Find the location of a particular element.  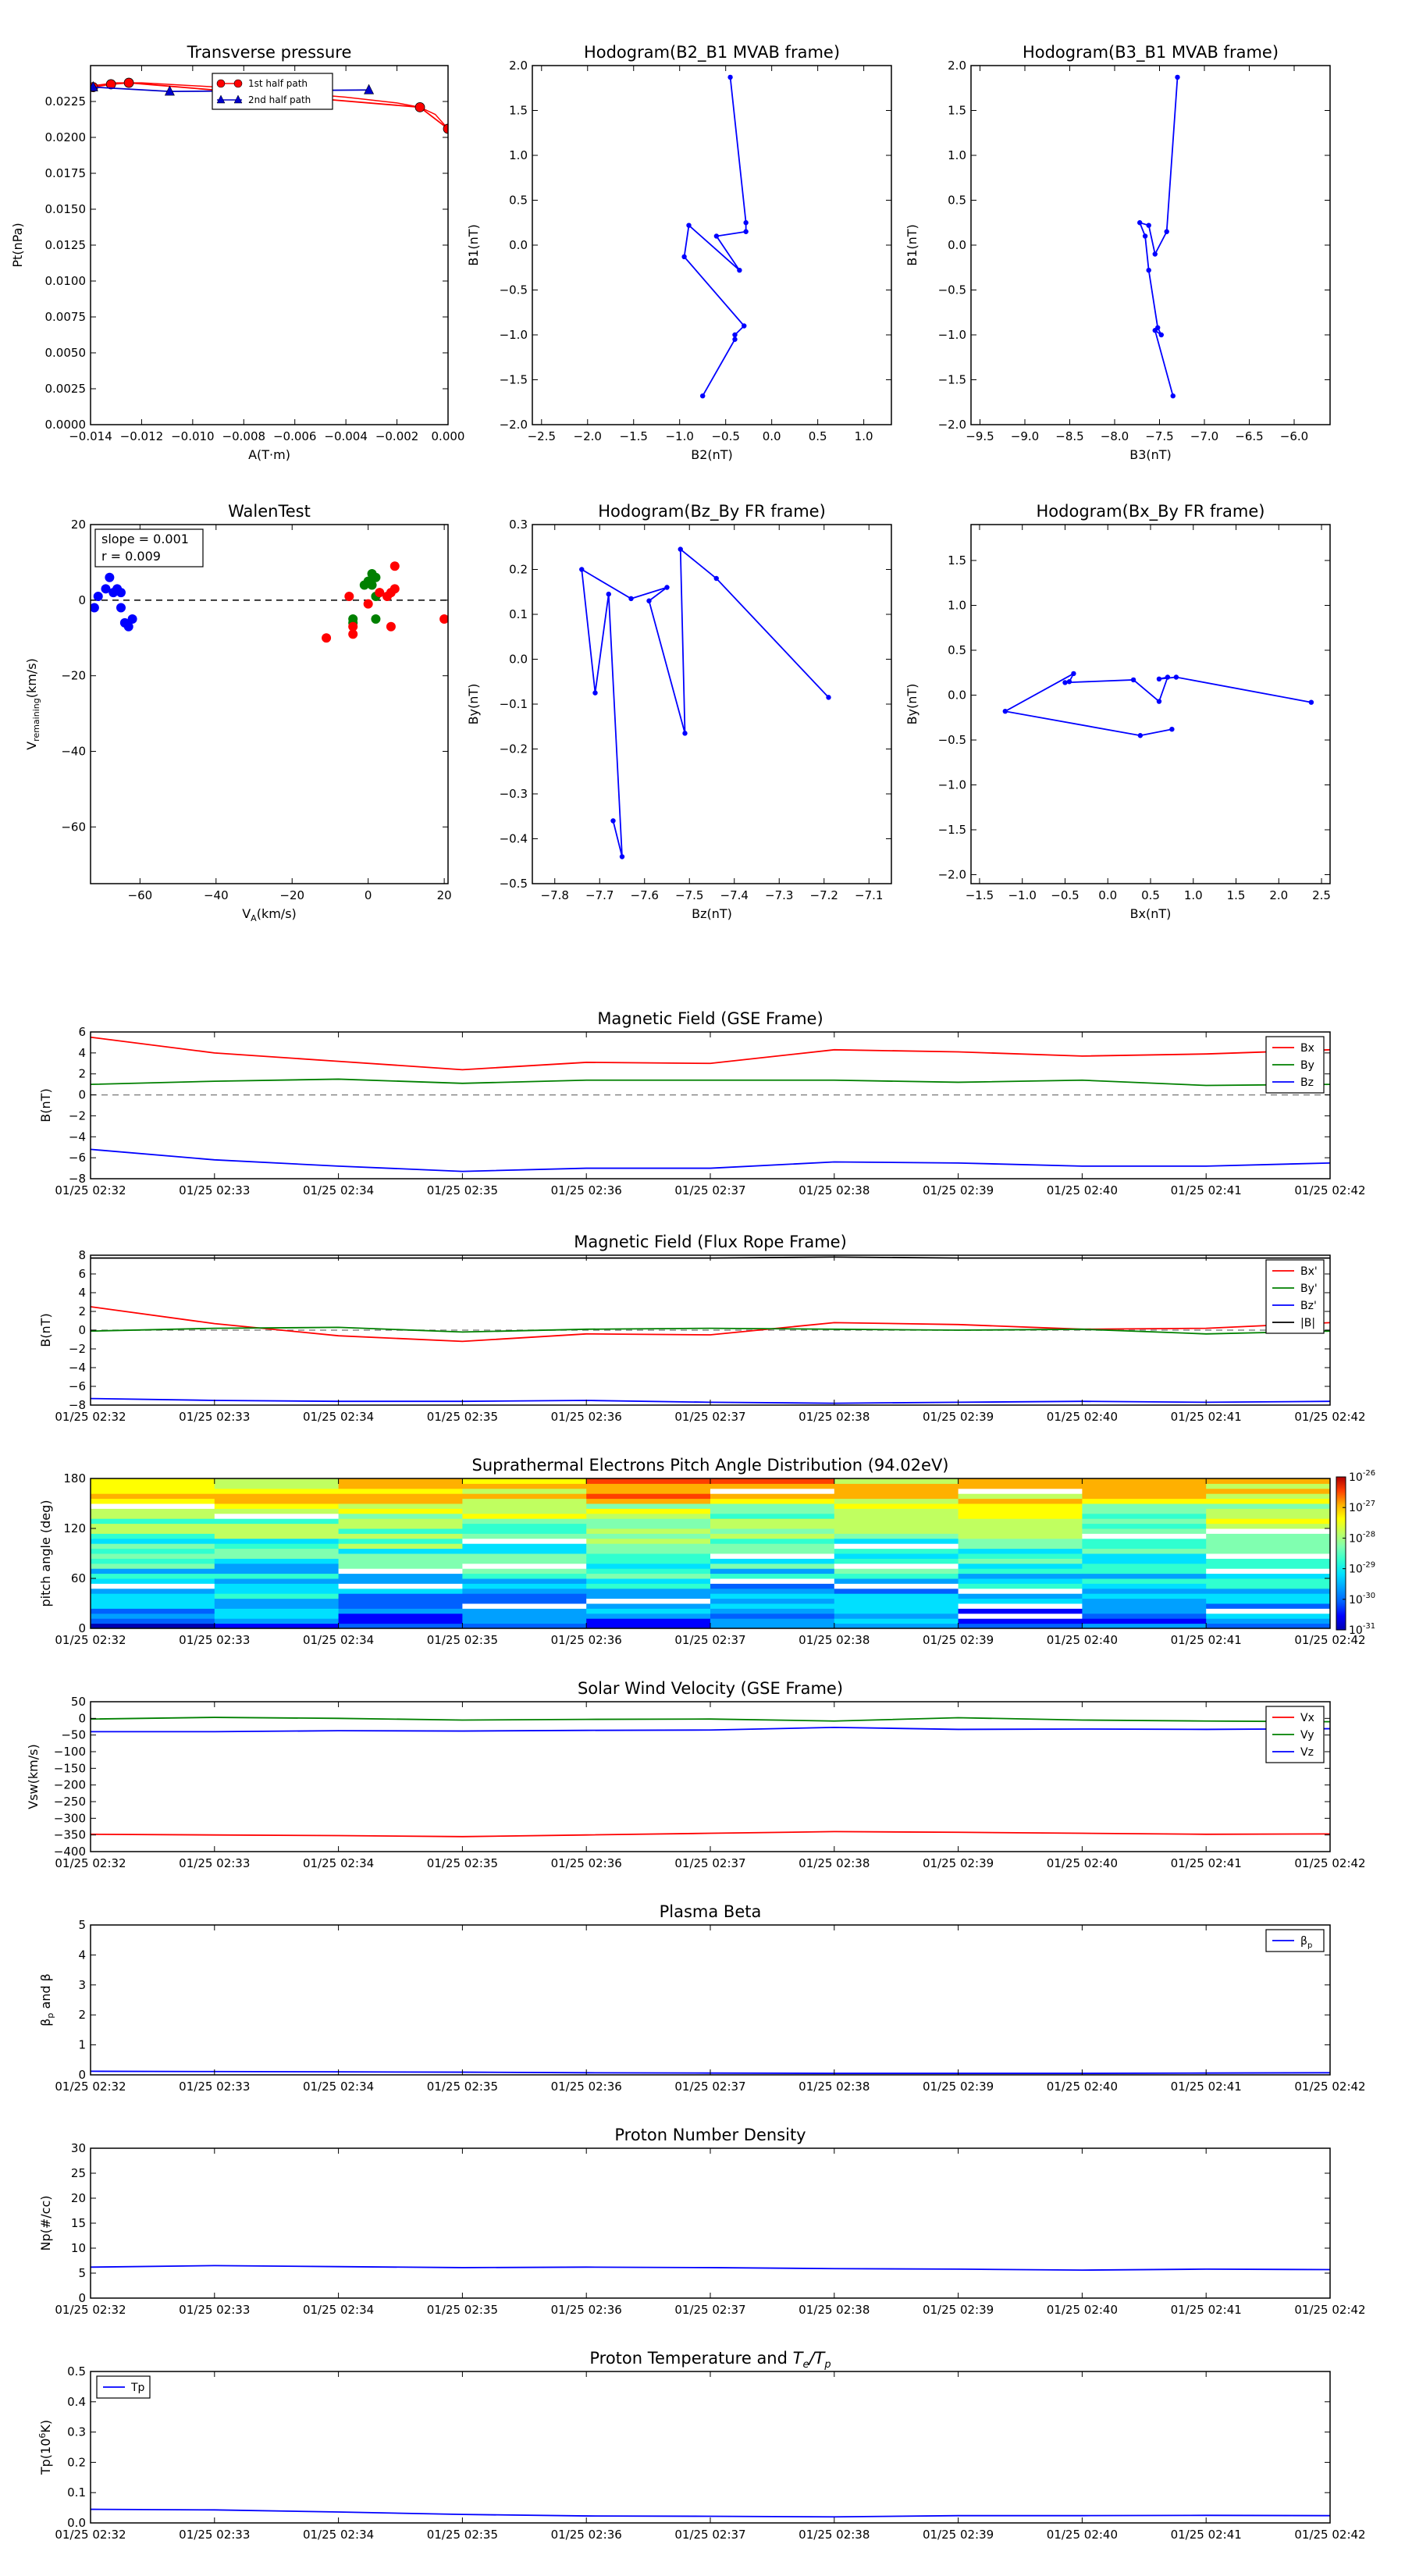

beta-ytick-label: 3 is located at coordinates (82, 1985).